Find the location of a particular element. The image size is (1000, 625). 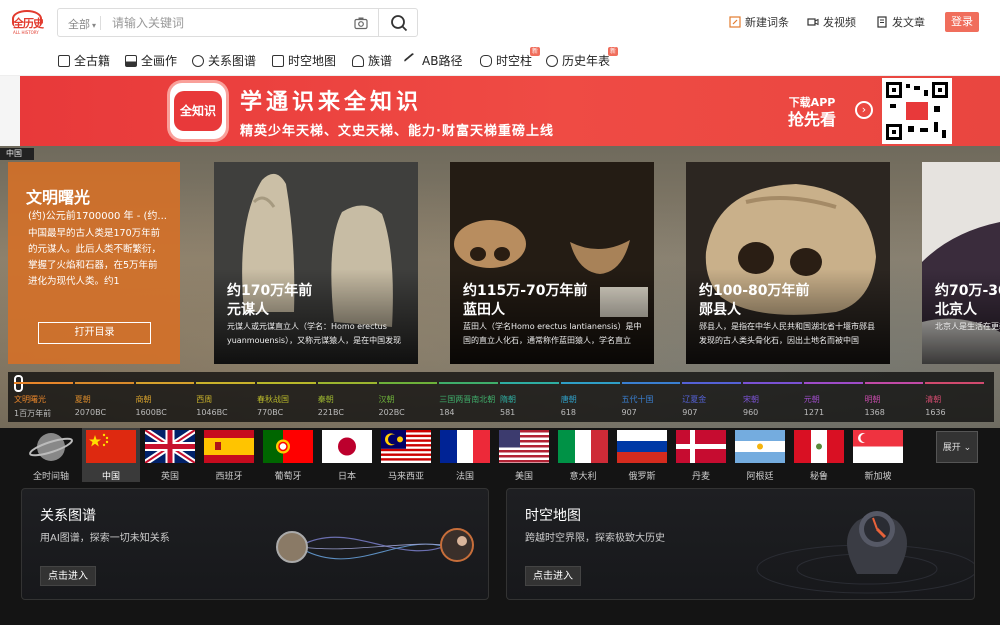

timeline-era-year: 1368 is located at coordinates (874, 412).